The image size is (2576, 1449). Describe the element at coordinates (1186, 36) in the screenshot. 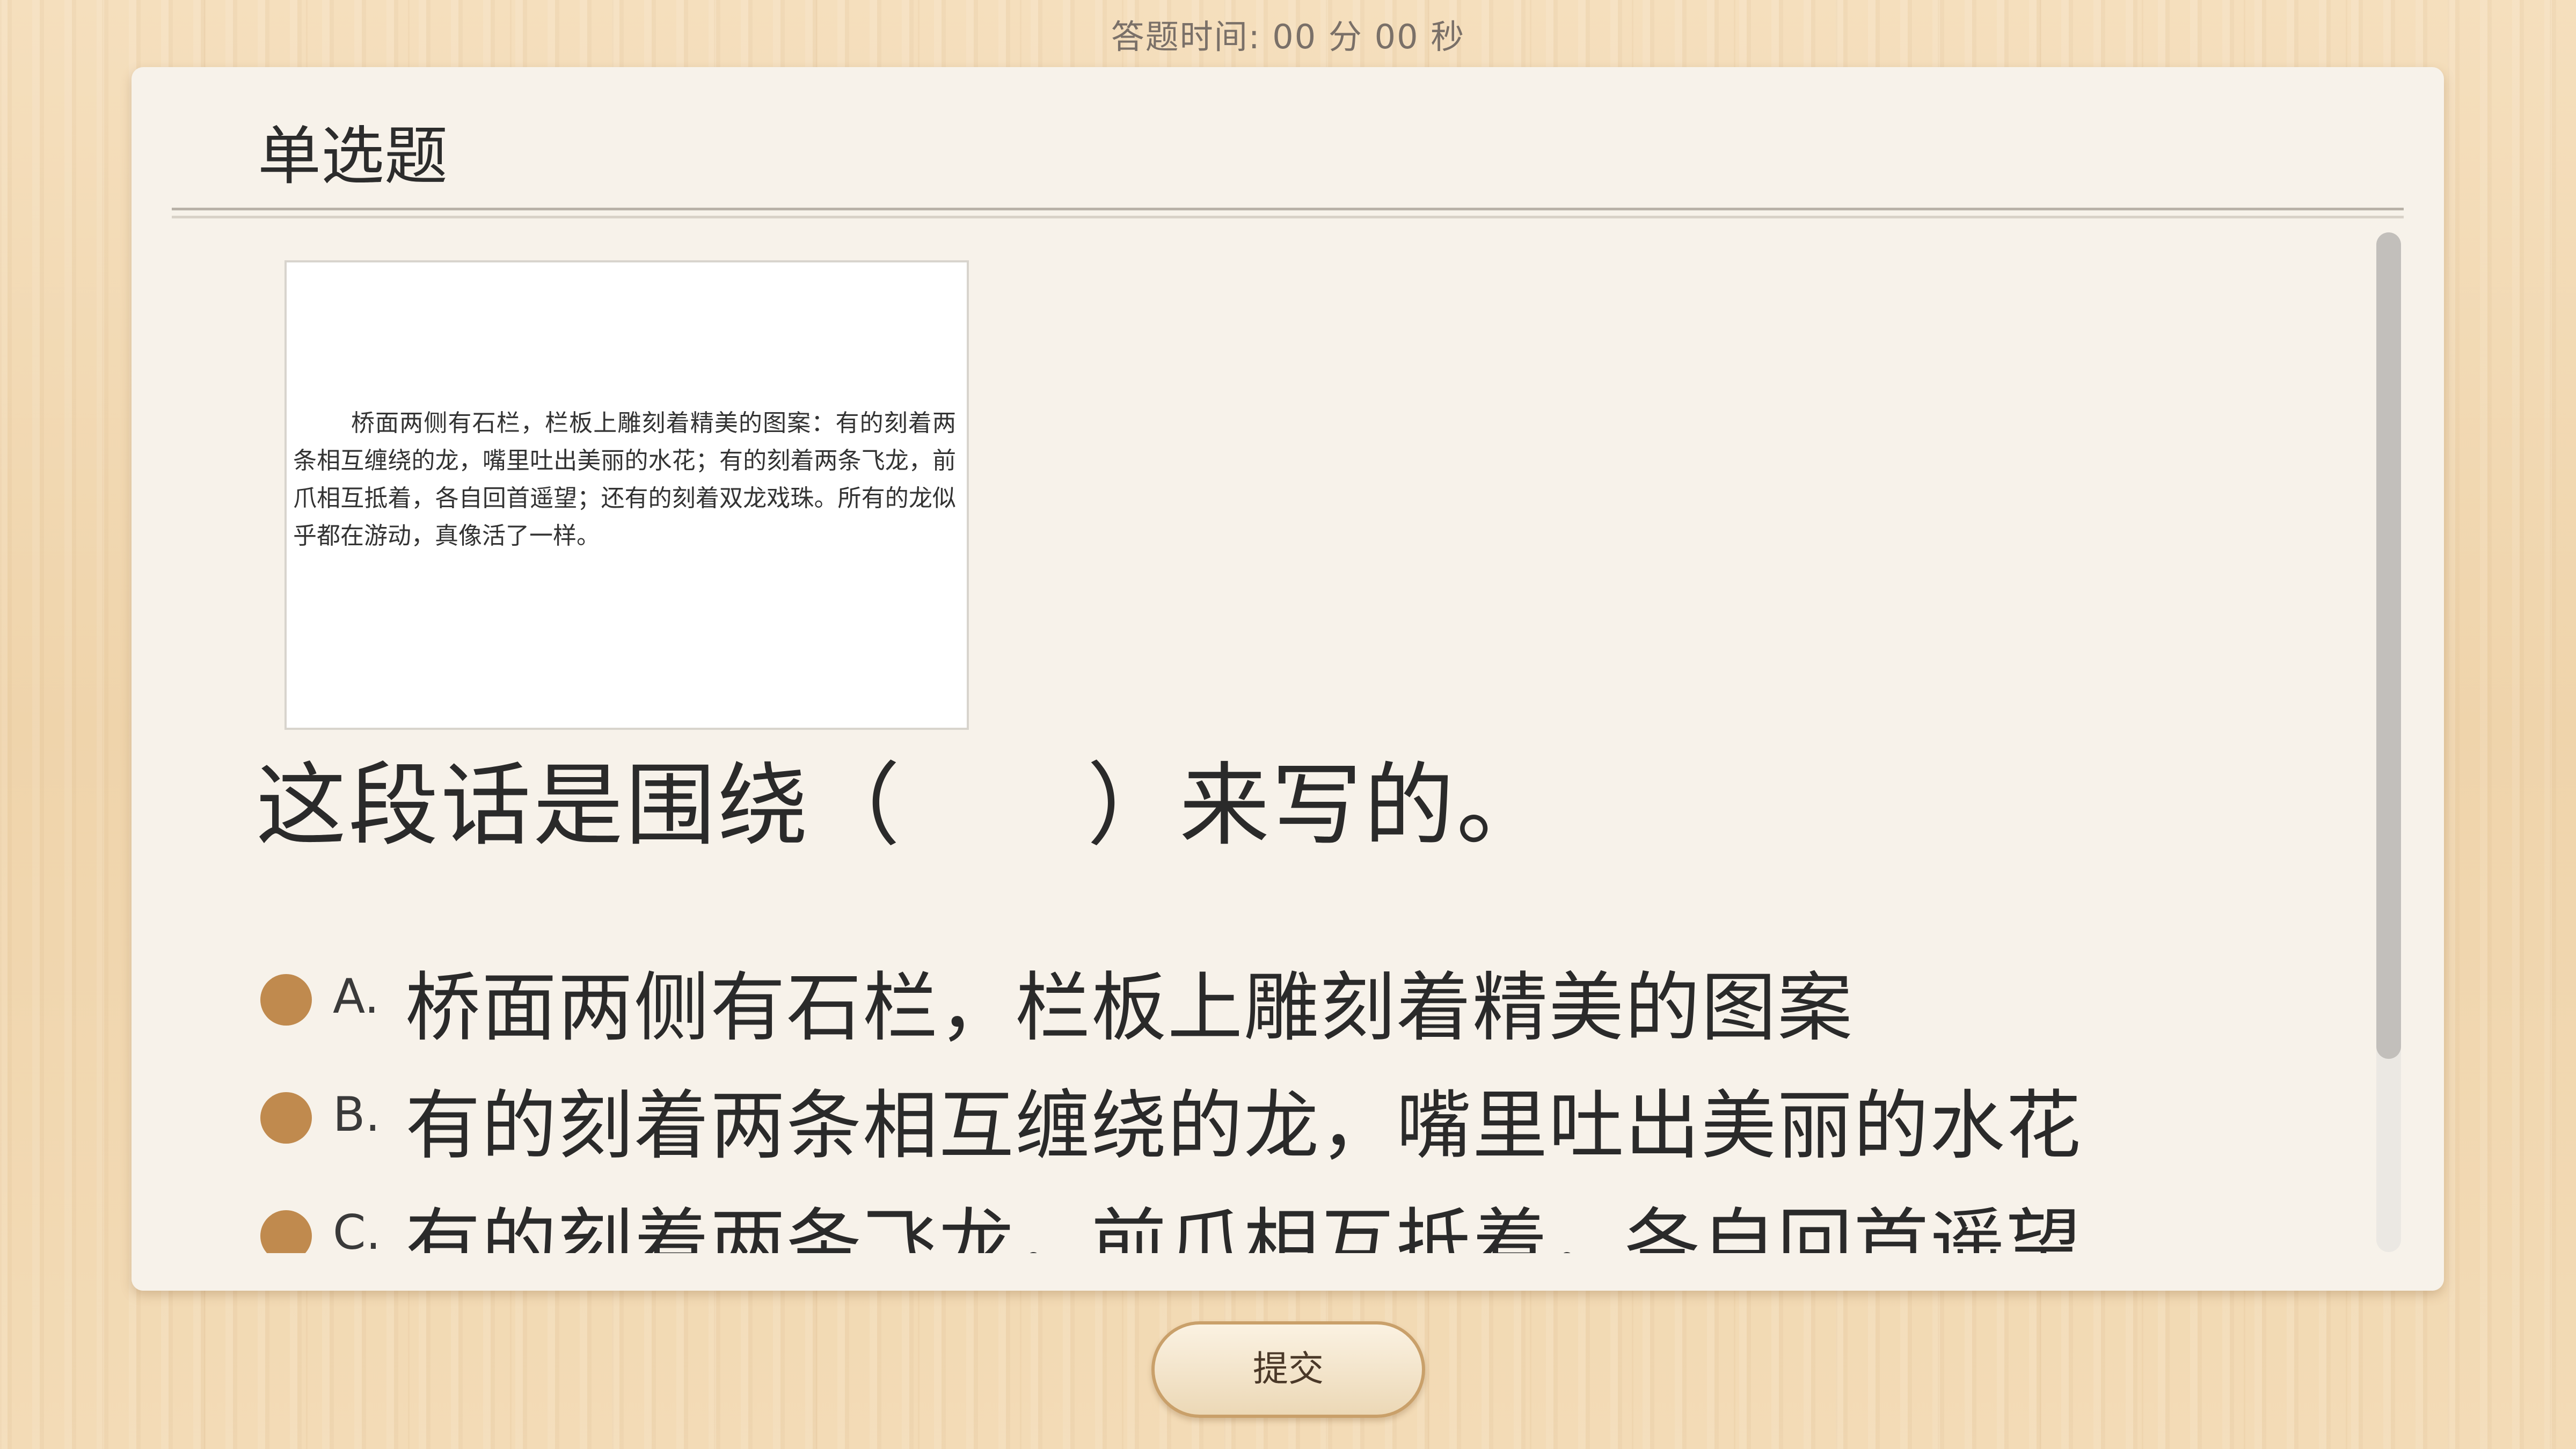

I see `timer-label: 答题时间:` at that location.